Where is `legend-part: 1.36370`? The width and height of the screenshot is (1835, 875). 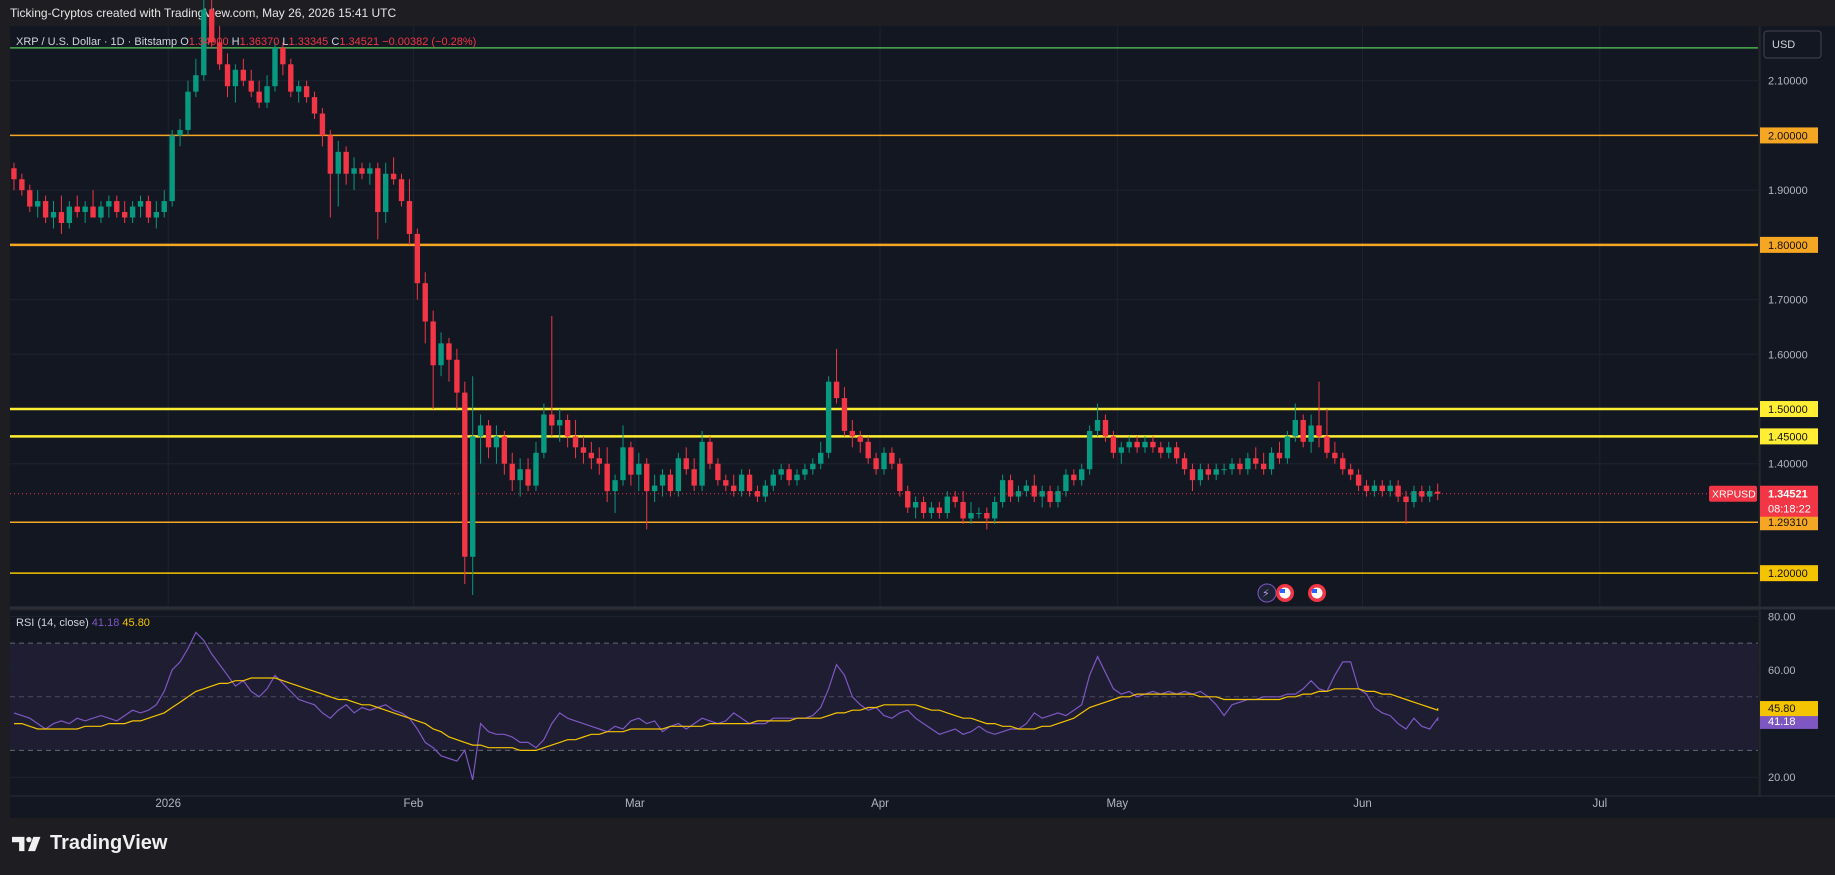 legend-part: 1.36370 is located at coordinates (260, 42).